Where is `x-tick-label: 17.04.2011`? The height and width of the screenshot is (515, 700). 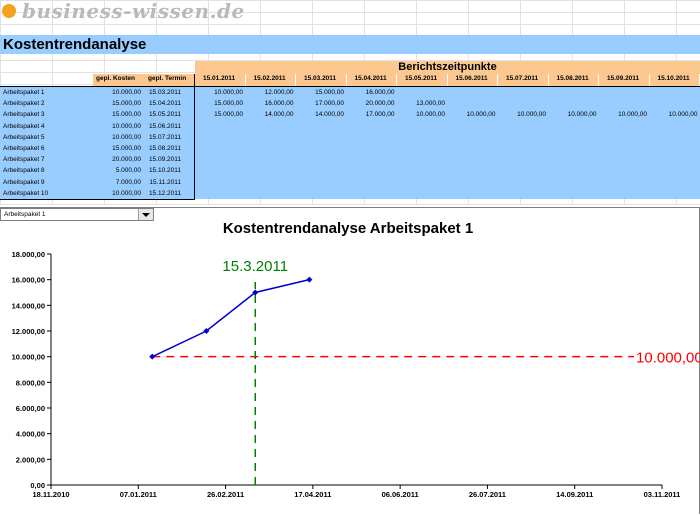 x-tick-label: 17.04.2011 is located at coordinates (312, 494).